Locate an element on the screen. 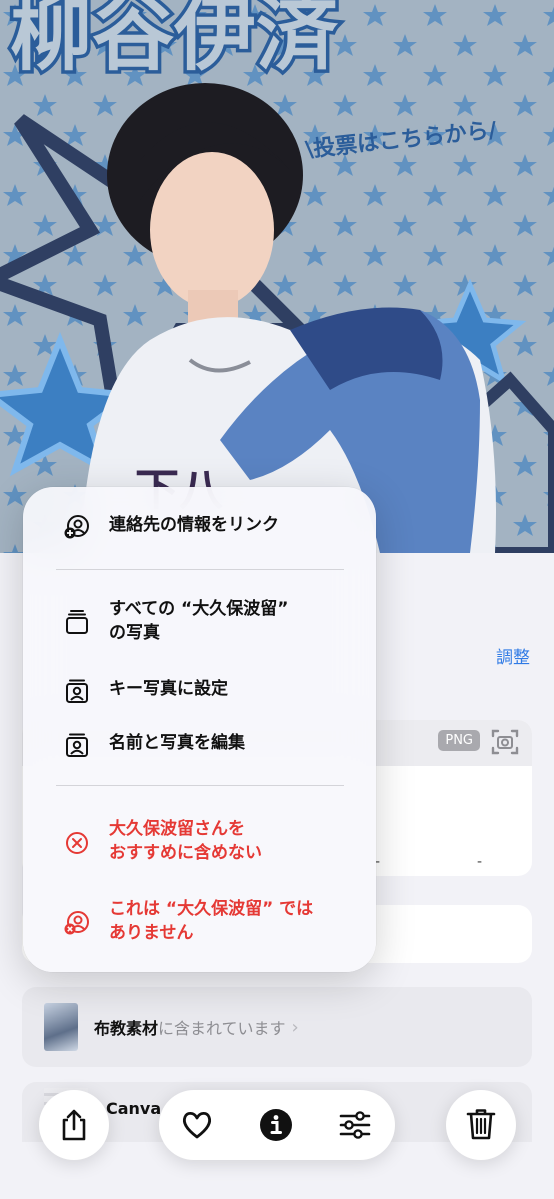  share-icon is located at coordinates (74, 1125).